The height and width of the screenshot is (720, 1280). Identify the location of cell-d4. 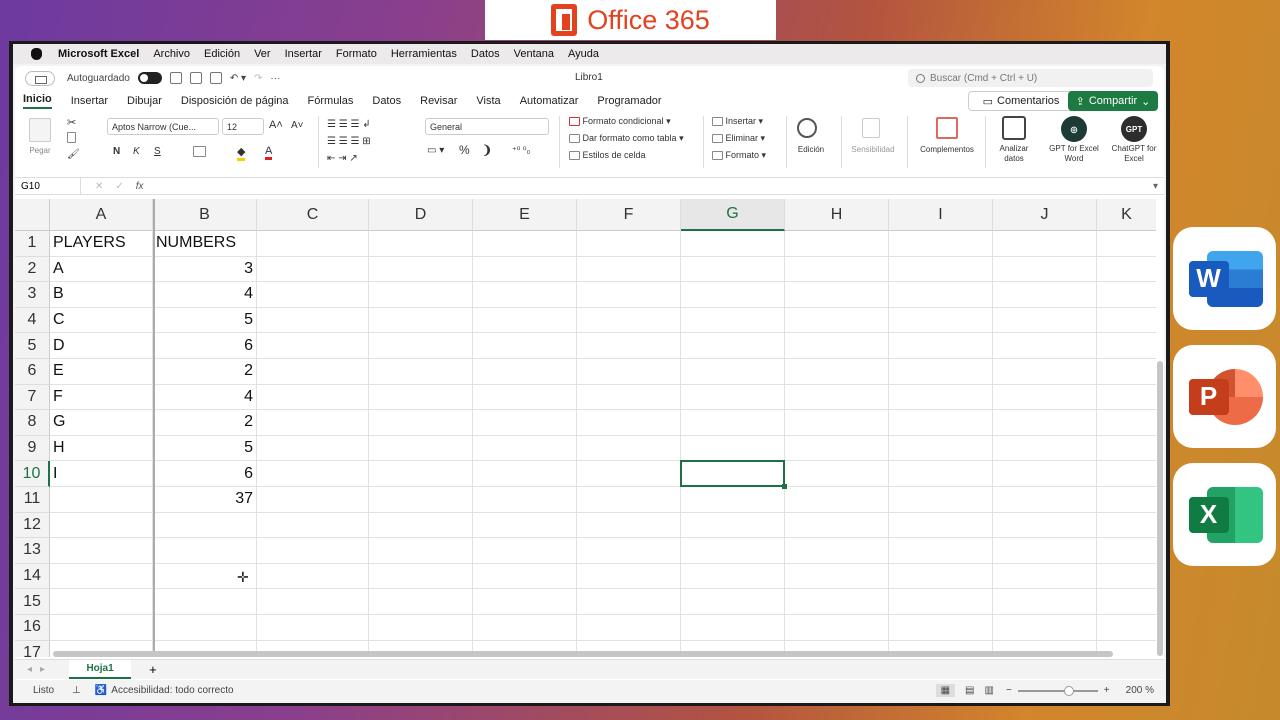
(421, 320).